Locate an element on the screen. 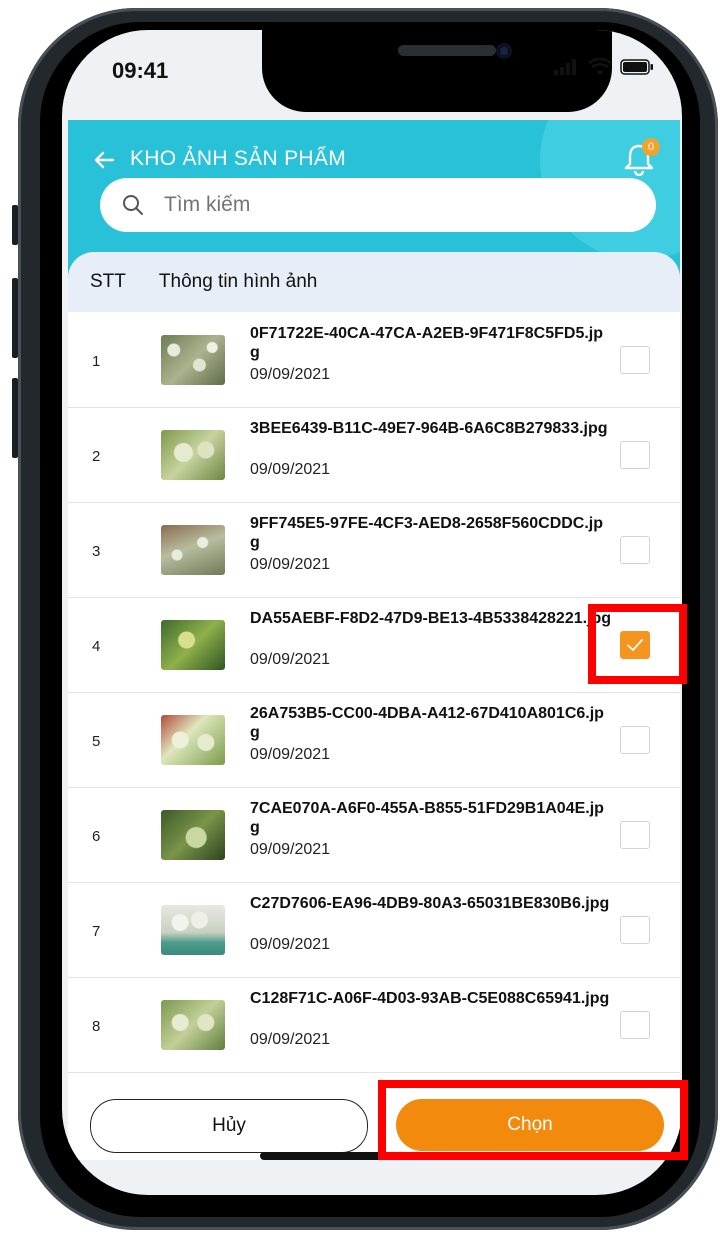 The image size is (720, 1235). row-stt: 2 is located at coordinates (96, 456).